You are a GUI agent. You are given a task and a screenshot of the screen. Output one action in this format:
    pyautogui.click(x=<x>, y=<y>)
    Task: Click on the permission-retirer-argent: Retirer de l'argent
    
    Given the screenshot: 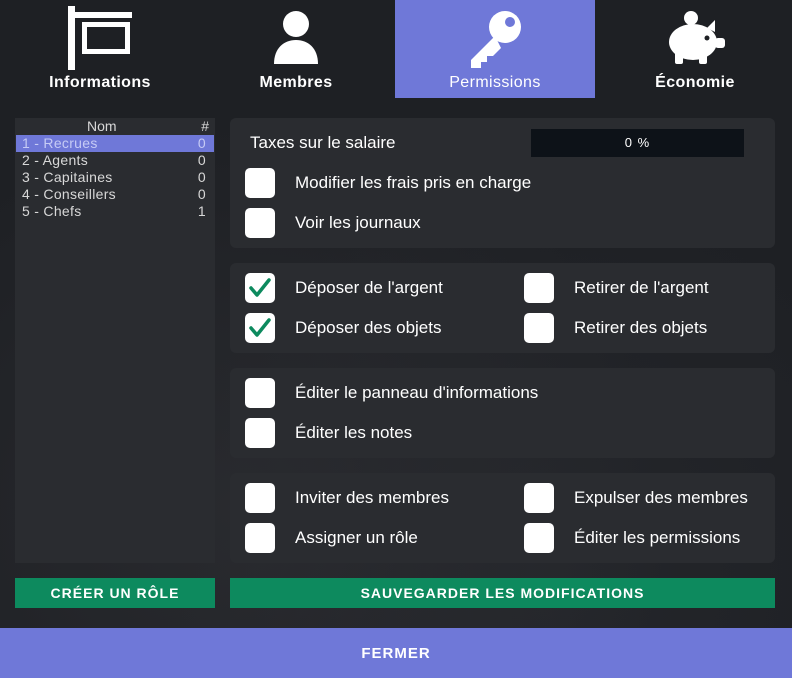 What is the action you would take?
    pyautogui.click(x=616, y=288)
    